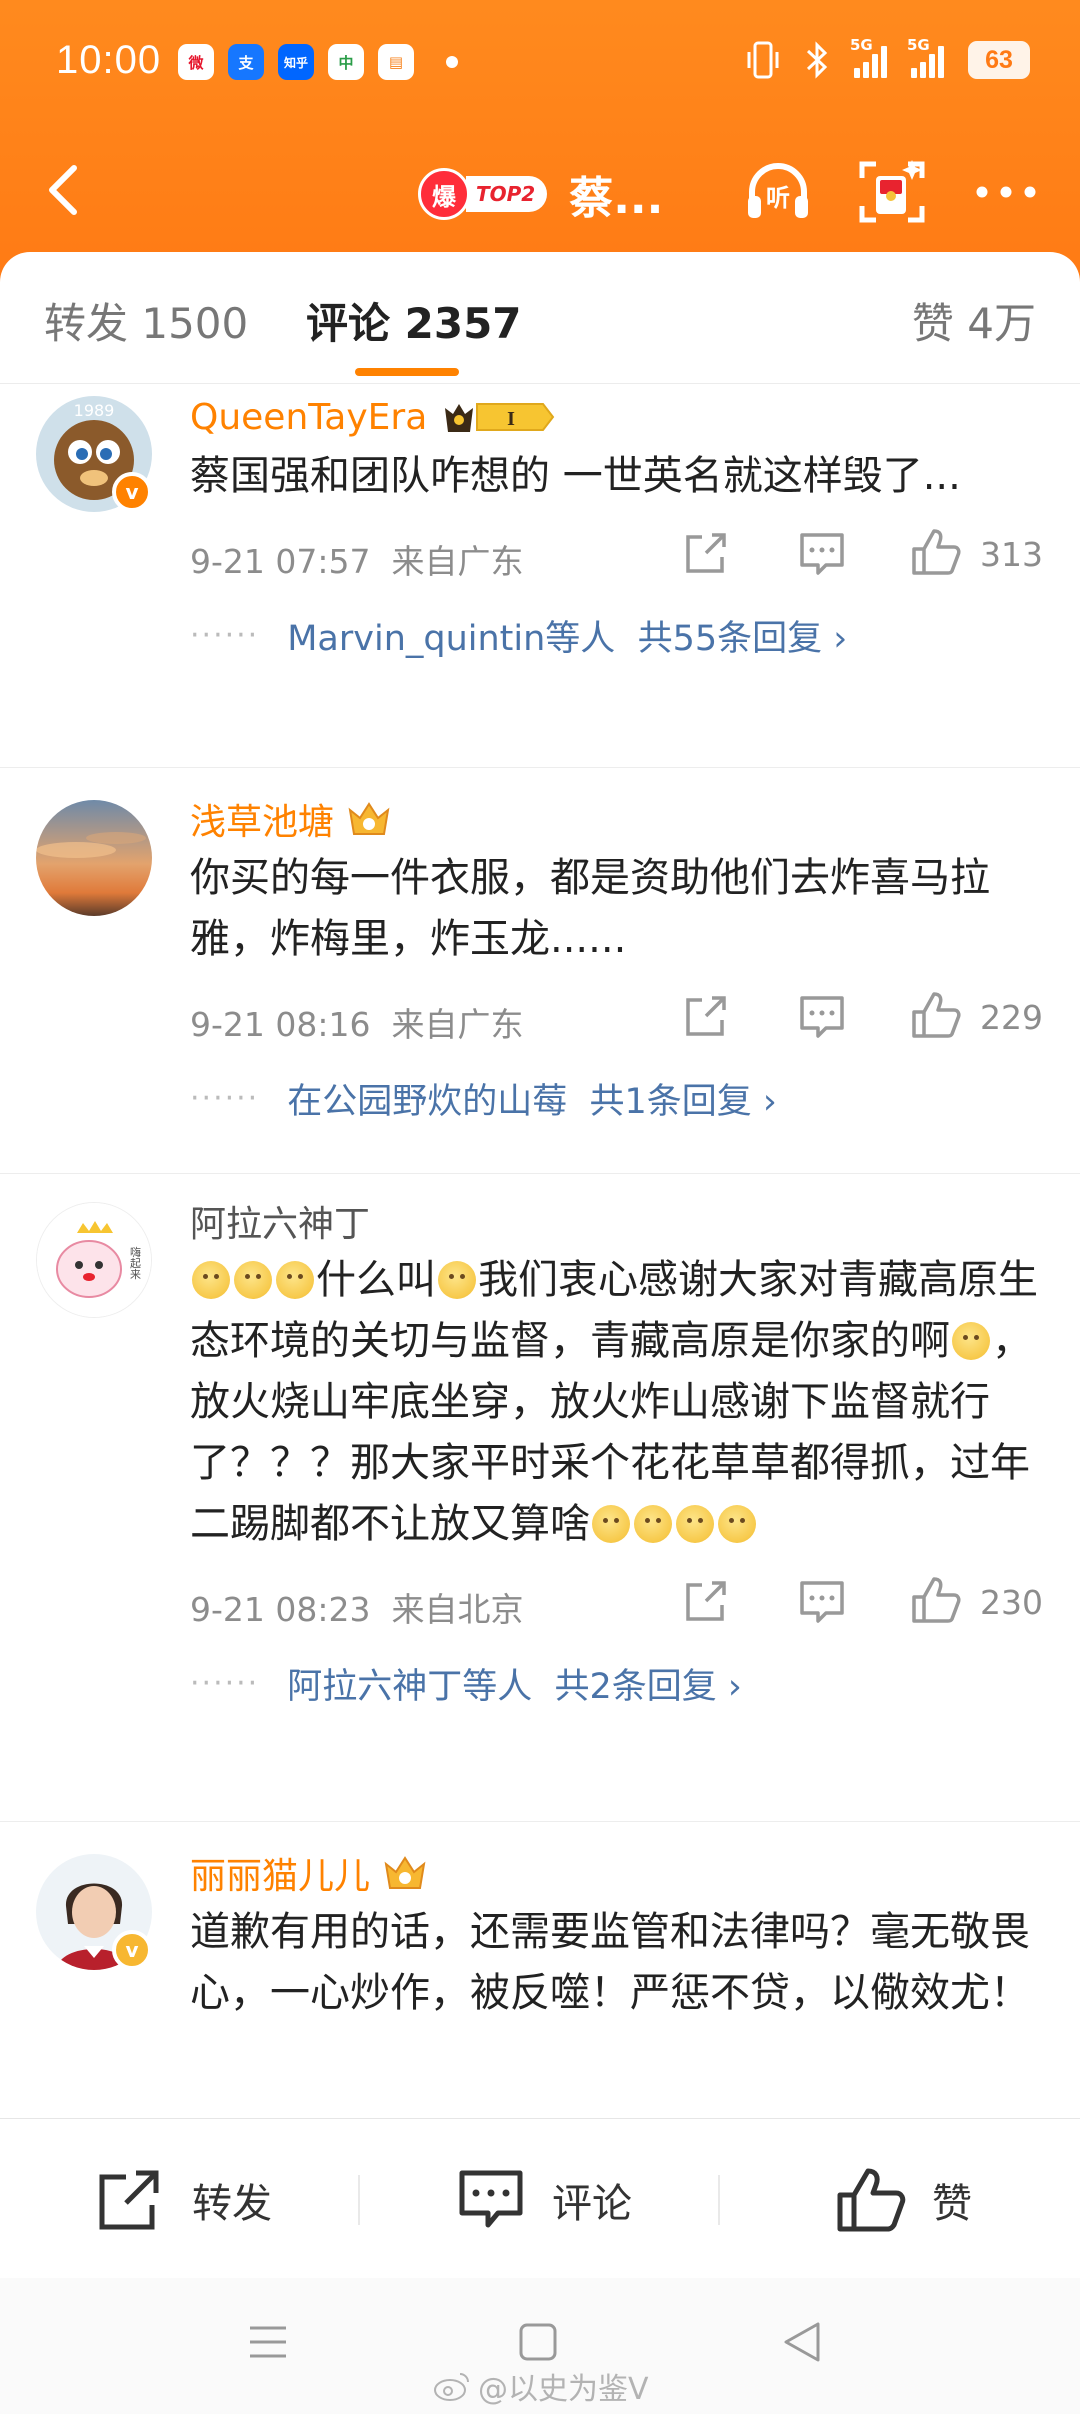 This screenshot has height=2414, width=1080. What do you see at coordinates (452, 62) in the screenshot?
I see `more-notifications-dot` at bounding box center [452, 62].